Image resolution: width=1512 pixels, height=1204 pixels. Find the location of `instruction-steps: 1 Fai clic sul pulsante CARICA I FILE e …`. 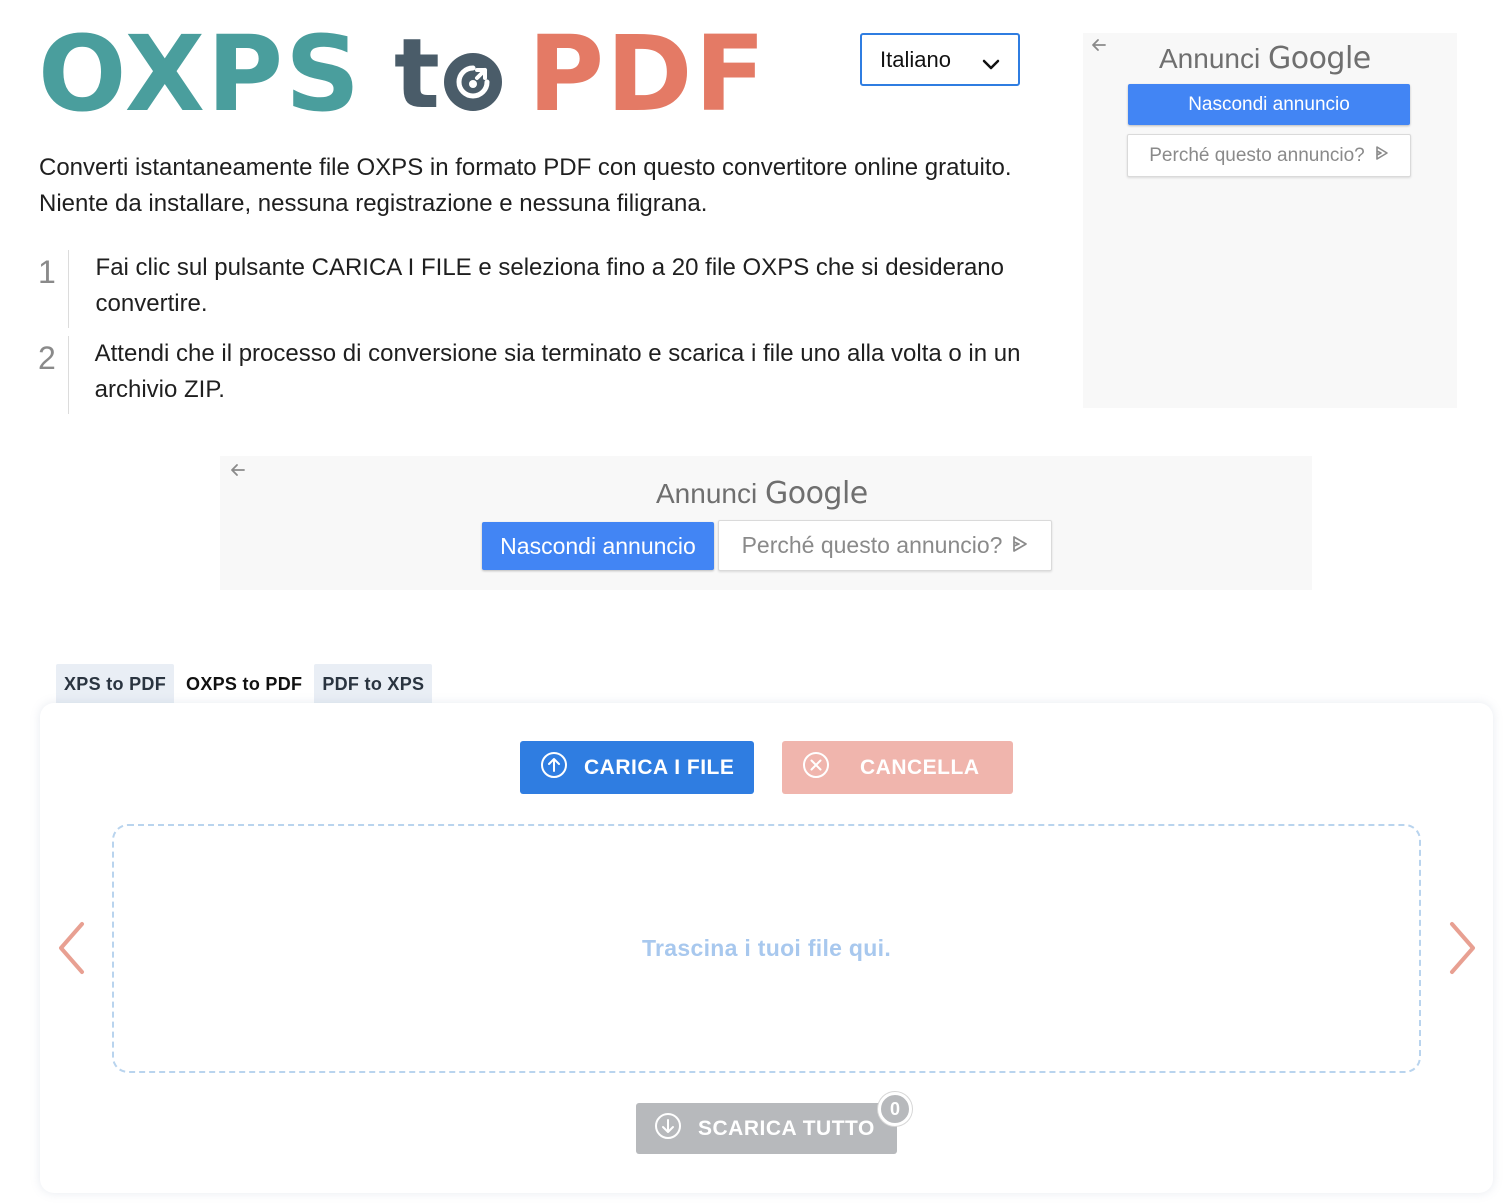

instruction-steps: 1 Fai clic sul pulsante CARICA I FILE e … is located at coordinates (538, 336).